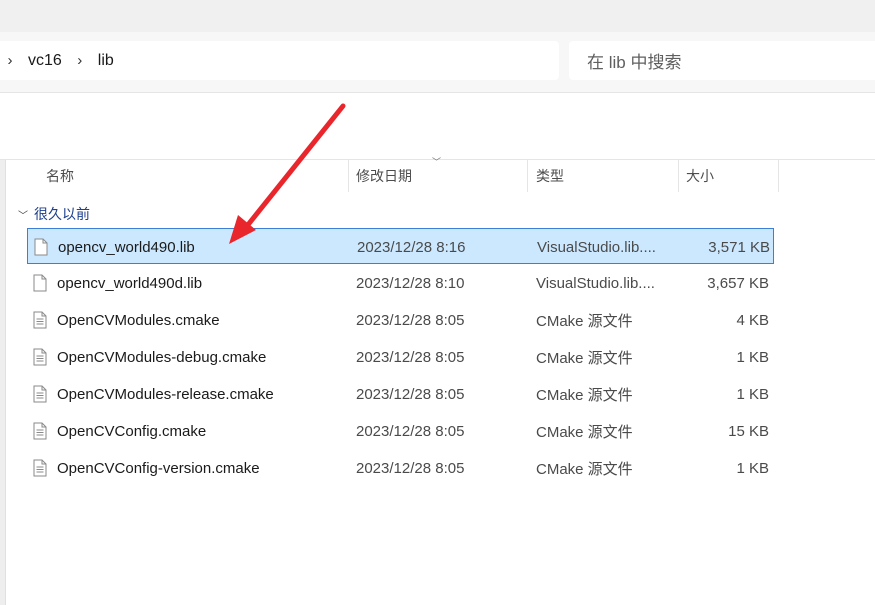  Describe the element at coordinates (165, 394) in the screenshot. I see `file-name: OpenCVModules-release.cmake` at that location.